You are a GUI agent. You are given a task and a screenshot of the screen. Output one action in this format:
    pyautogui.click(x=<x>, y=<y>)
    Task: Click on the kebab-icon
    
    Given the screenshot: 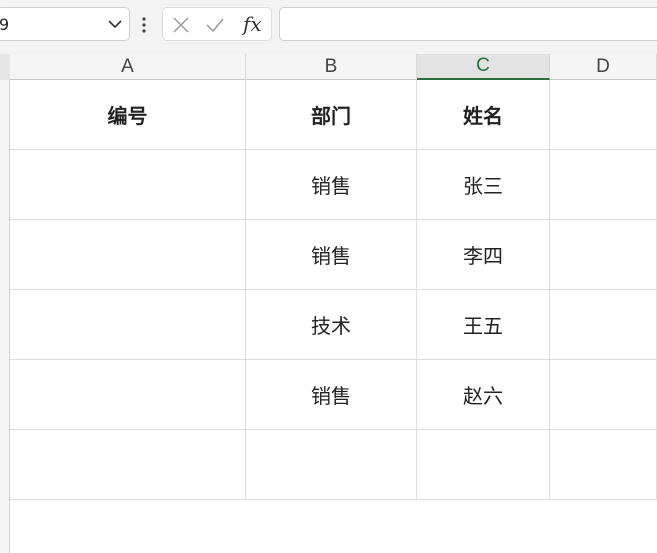 What is the action you would take?
    pyautogui.click(x=144, y=25)
    